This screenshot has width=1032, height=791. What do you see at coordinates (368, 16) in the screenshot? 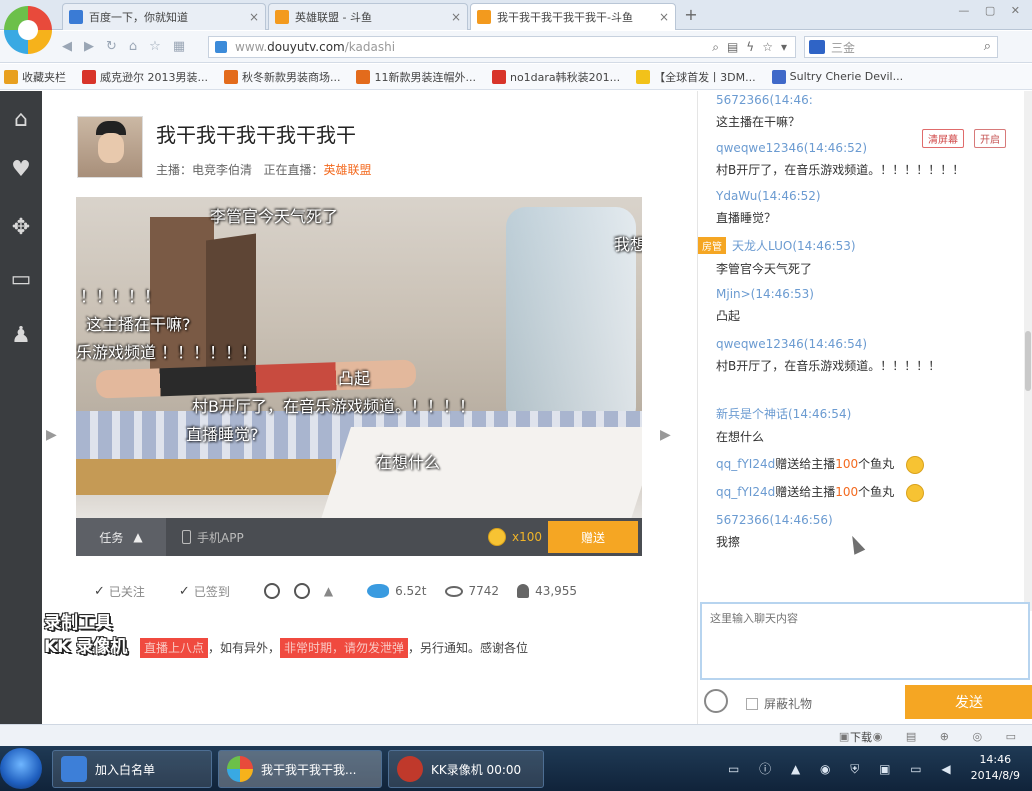
I see `tab-lol: 英雄联盟 - 斗鱼 ×` at bounding box center [368, 16].